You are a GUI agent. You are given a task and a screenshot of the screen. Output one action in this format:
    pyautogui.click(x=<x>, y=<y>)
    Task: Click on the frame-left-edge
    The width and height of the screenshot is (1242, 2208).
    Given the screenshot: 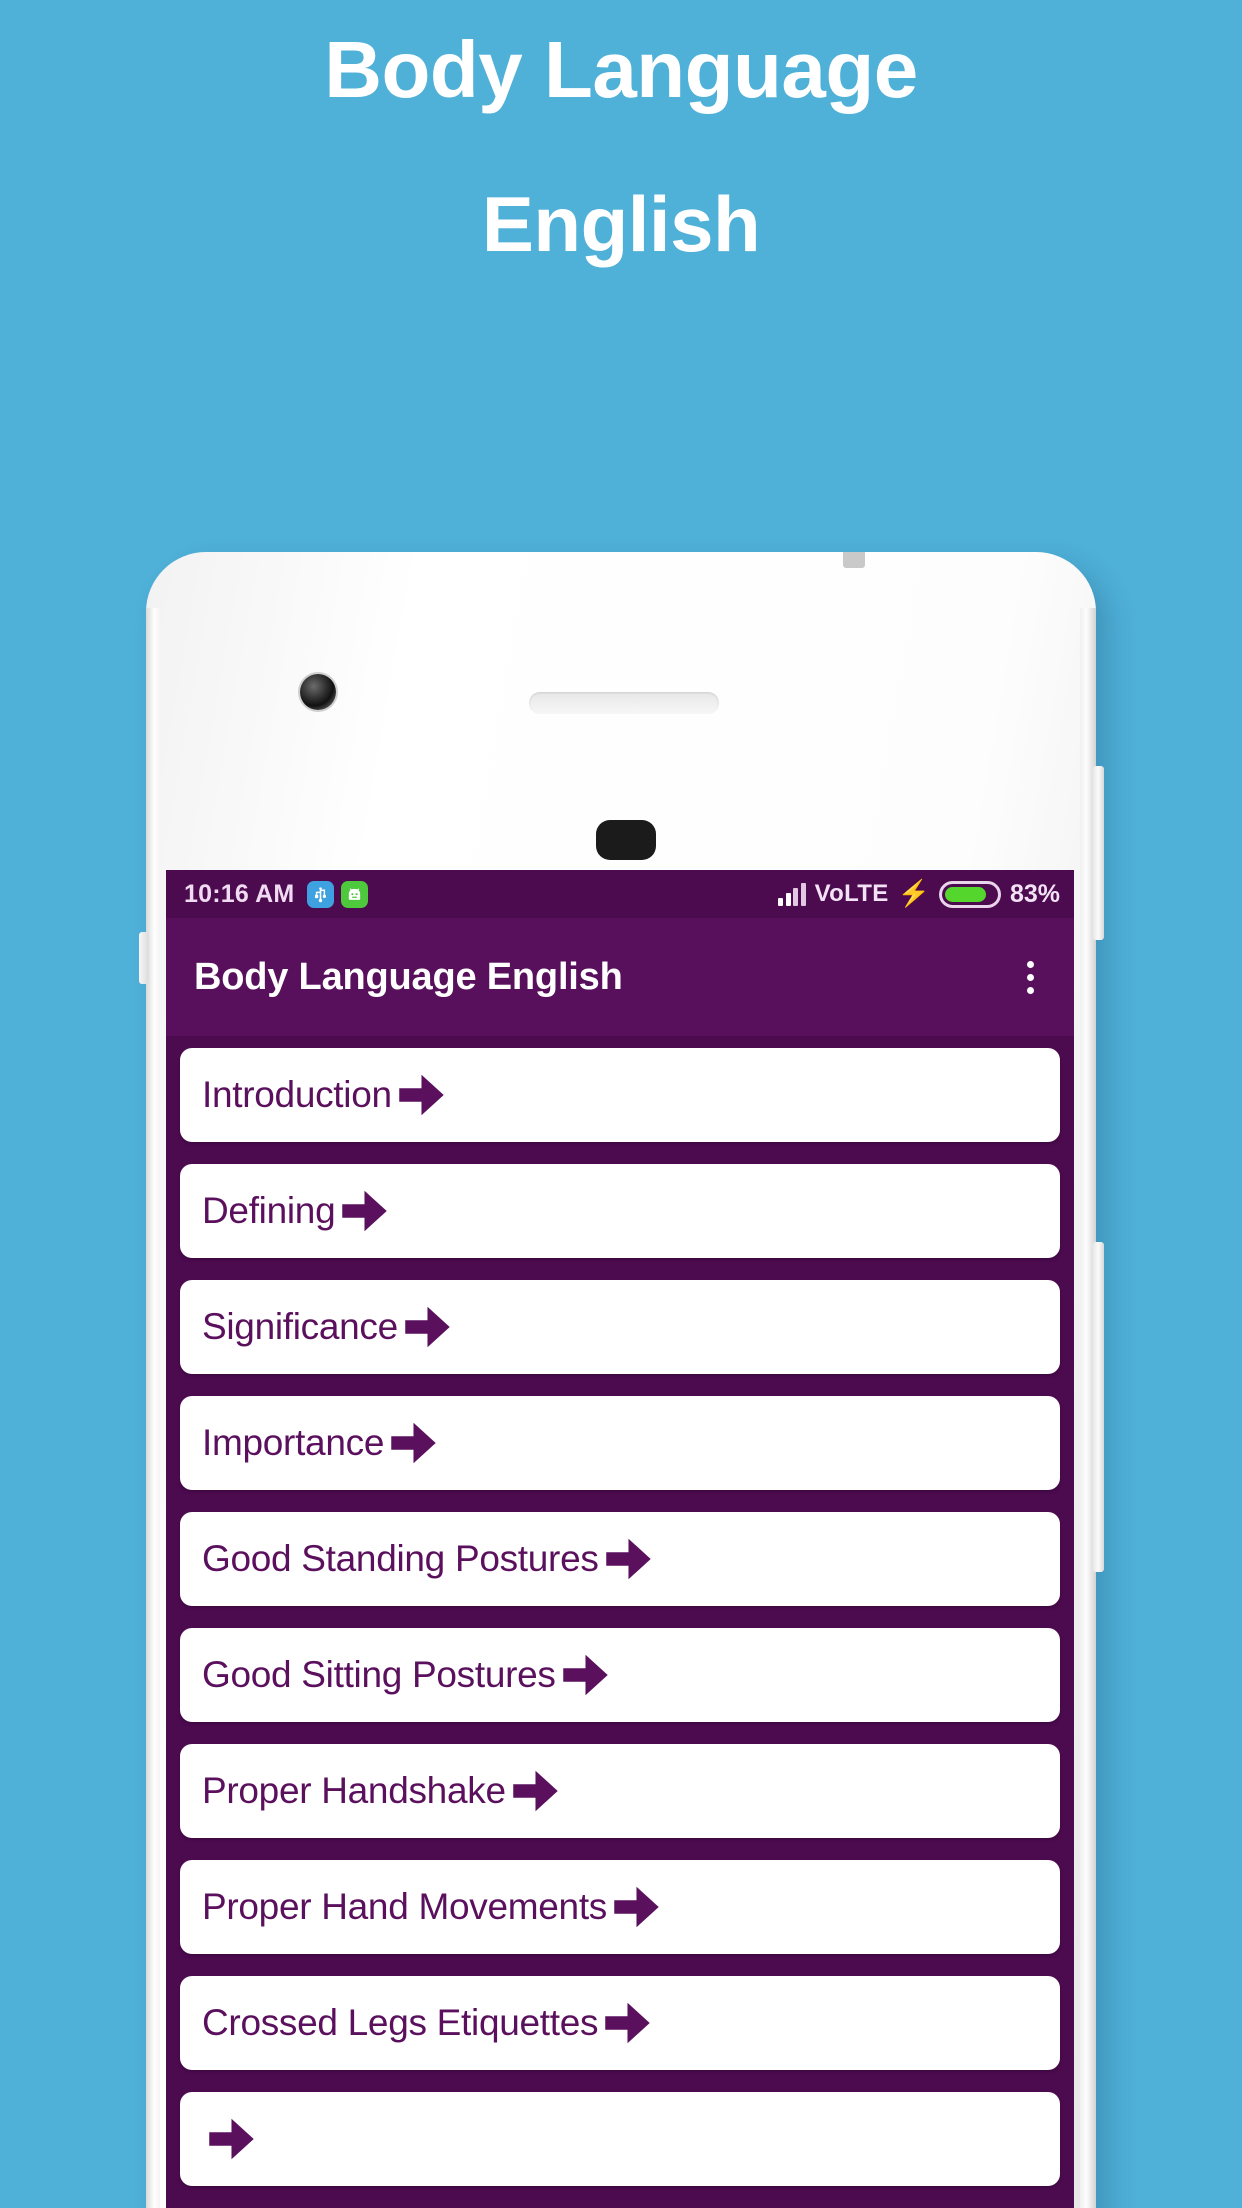 What is the action you would take?
    pyautogui.click(x=153, y=1408)
    